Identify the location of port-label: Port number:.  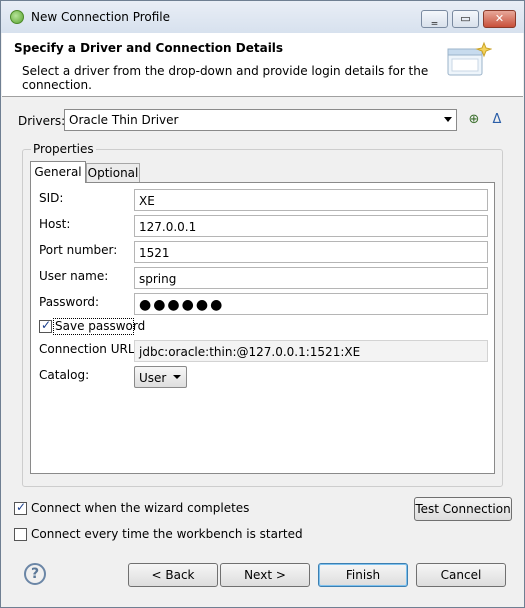
(78, 250).